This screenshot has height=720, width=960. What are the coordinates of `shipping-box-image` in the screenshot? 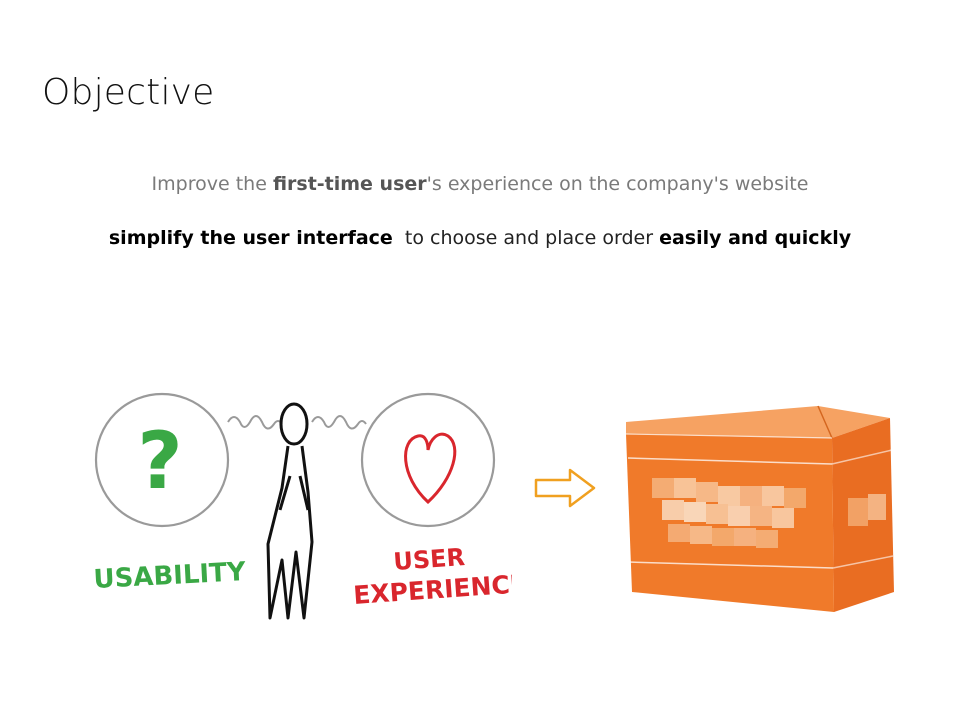 It's located at (759, 508).